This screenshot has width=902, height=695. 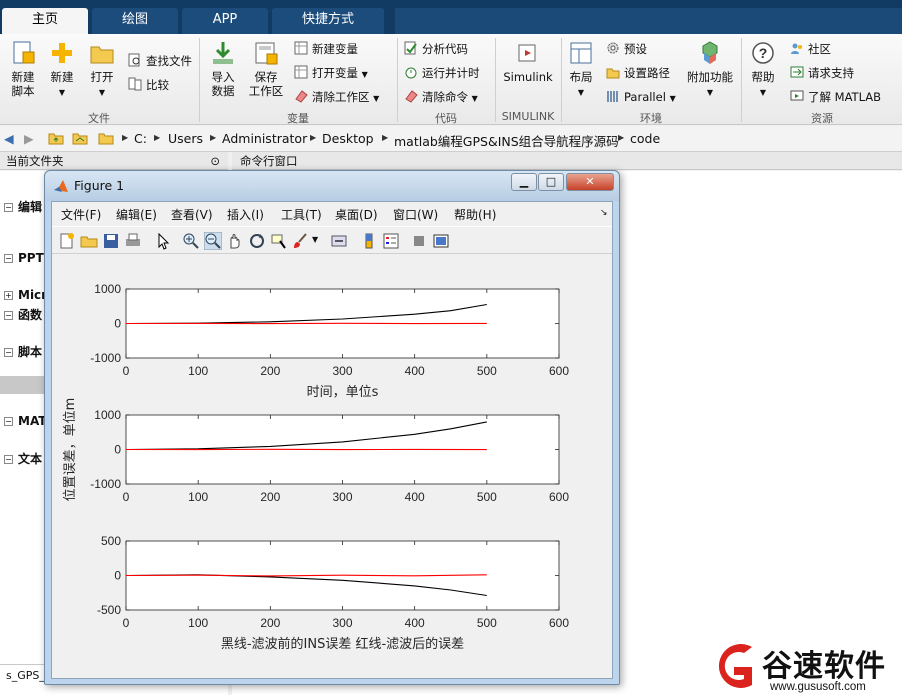 I want to click on zoom-out-icon, so click(x=213, y=241).